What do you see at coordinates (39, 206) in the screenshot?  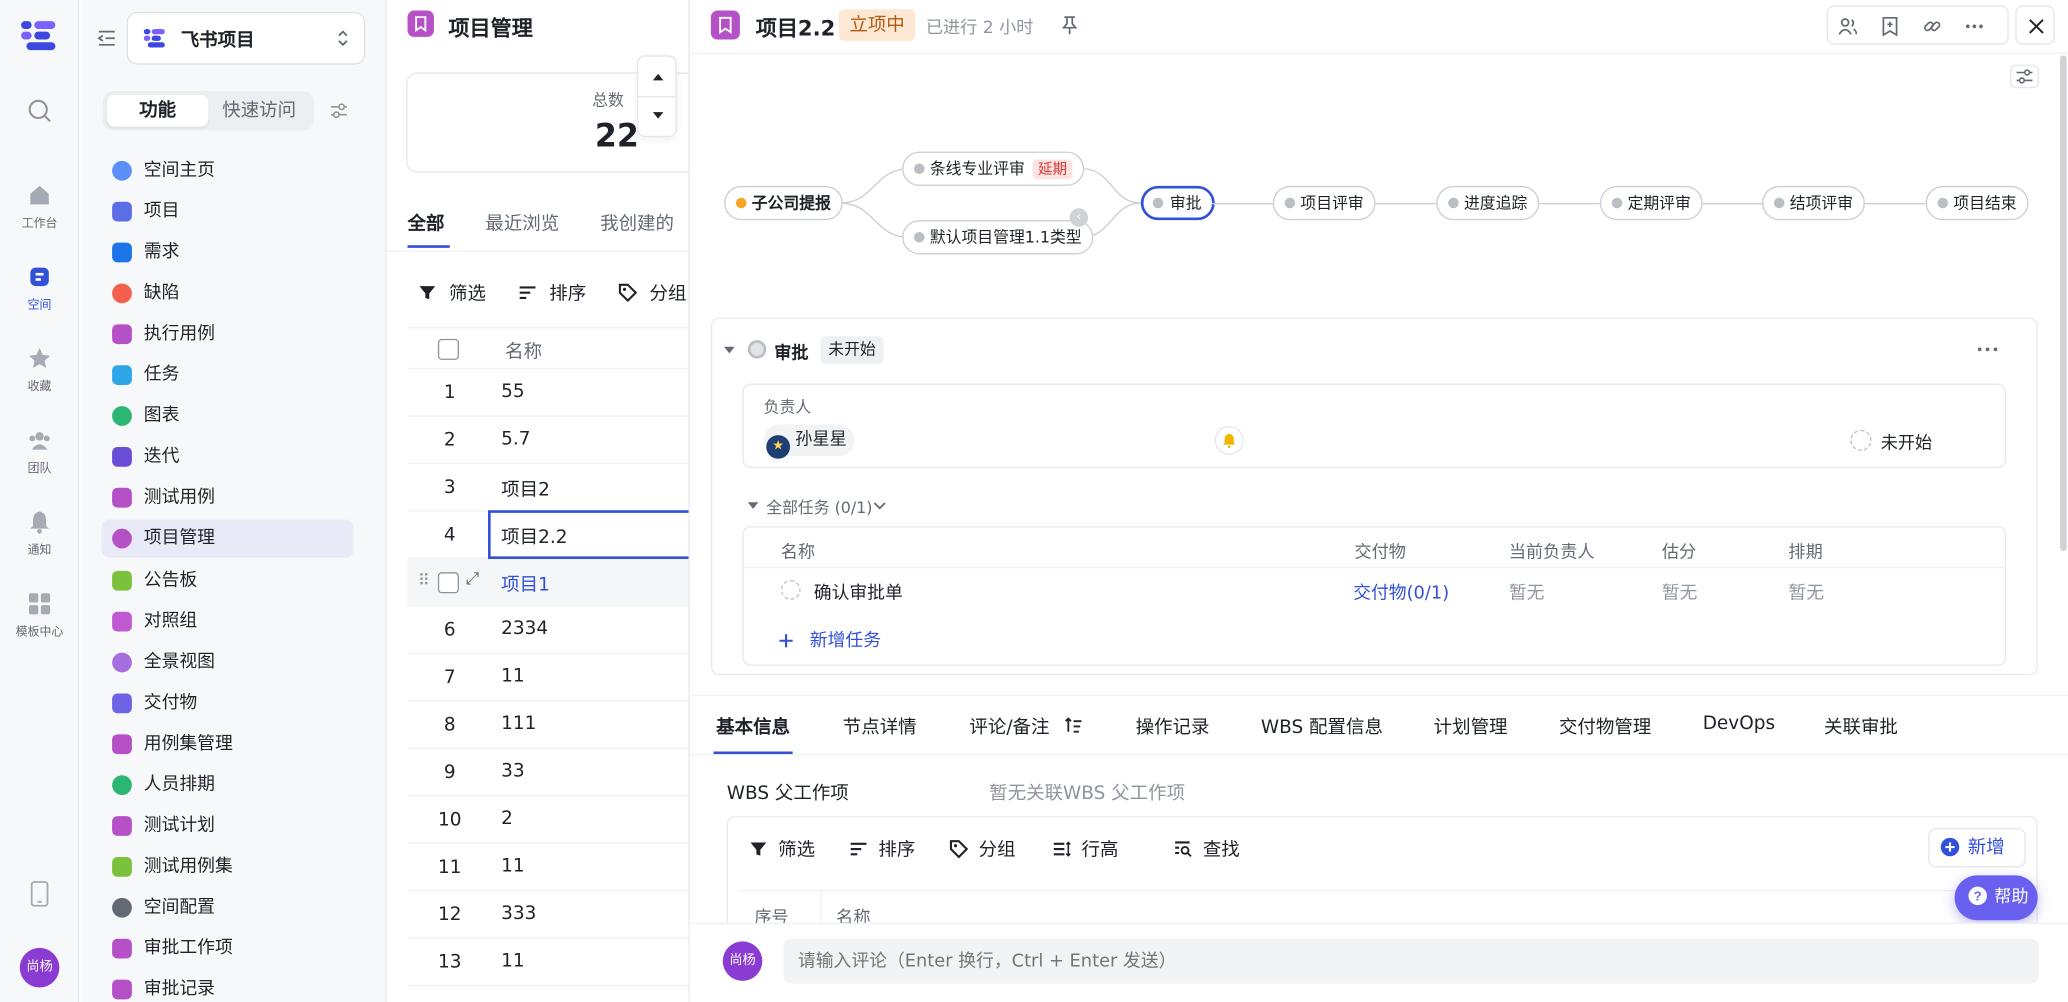 I see `rail-workbench: 工作台` at bounding box center [39, 206].